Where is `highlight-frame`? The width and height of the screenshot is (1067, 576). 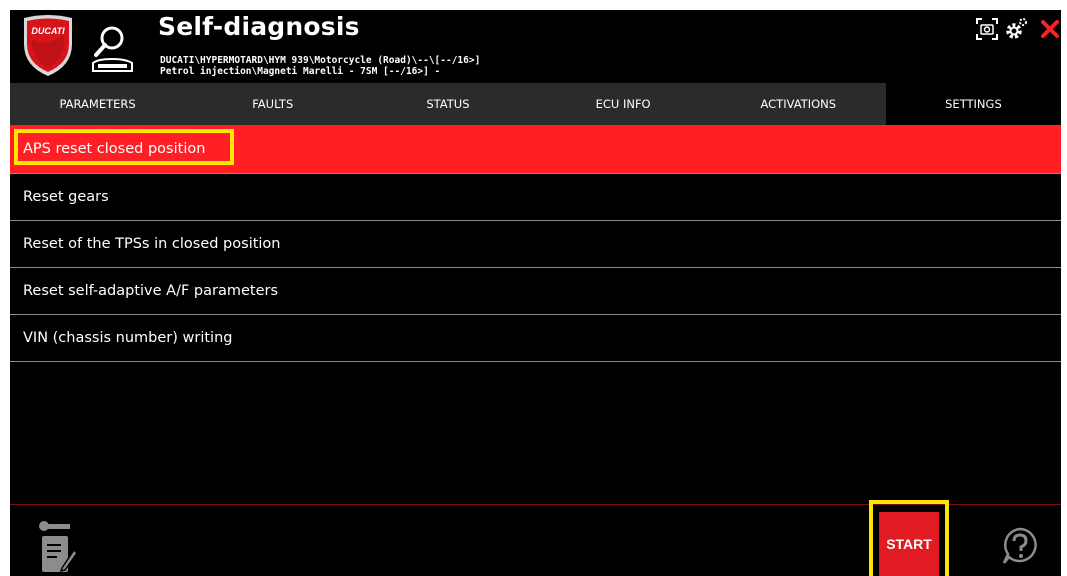
highlight-frame is located at coordinates (124, 147).